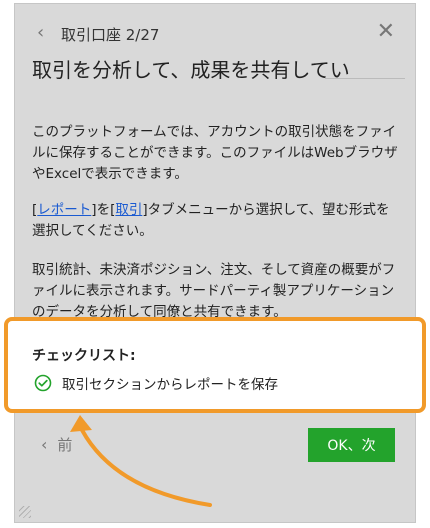 This screenshot has height=528, width=430. I want to click on paragraph-text: を, so click(103, 210).